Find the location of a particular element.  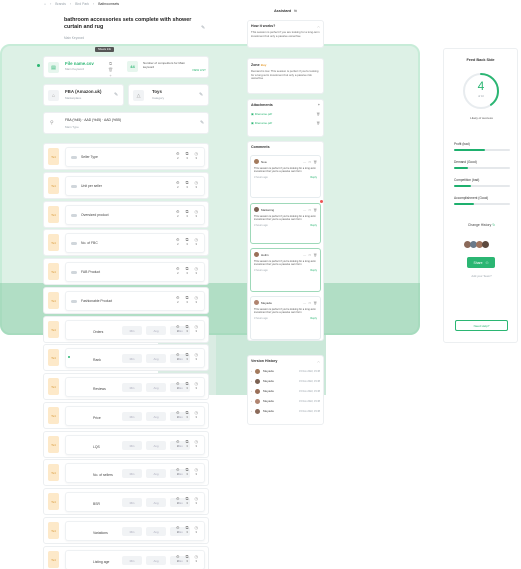

breadcrumb-item: Brands is located at coordinates (60, 4).